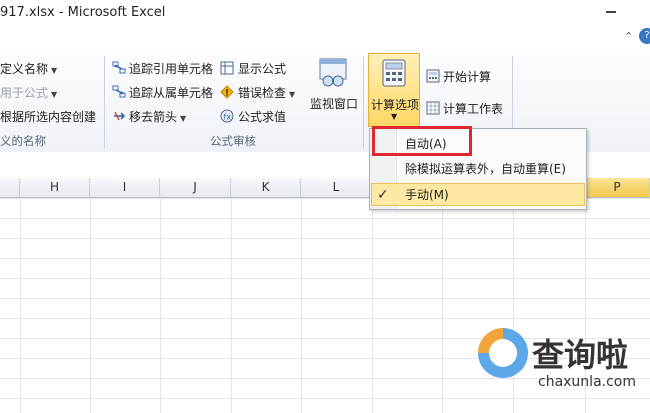  I want to click on error-checking-icon, so click(227, 92).